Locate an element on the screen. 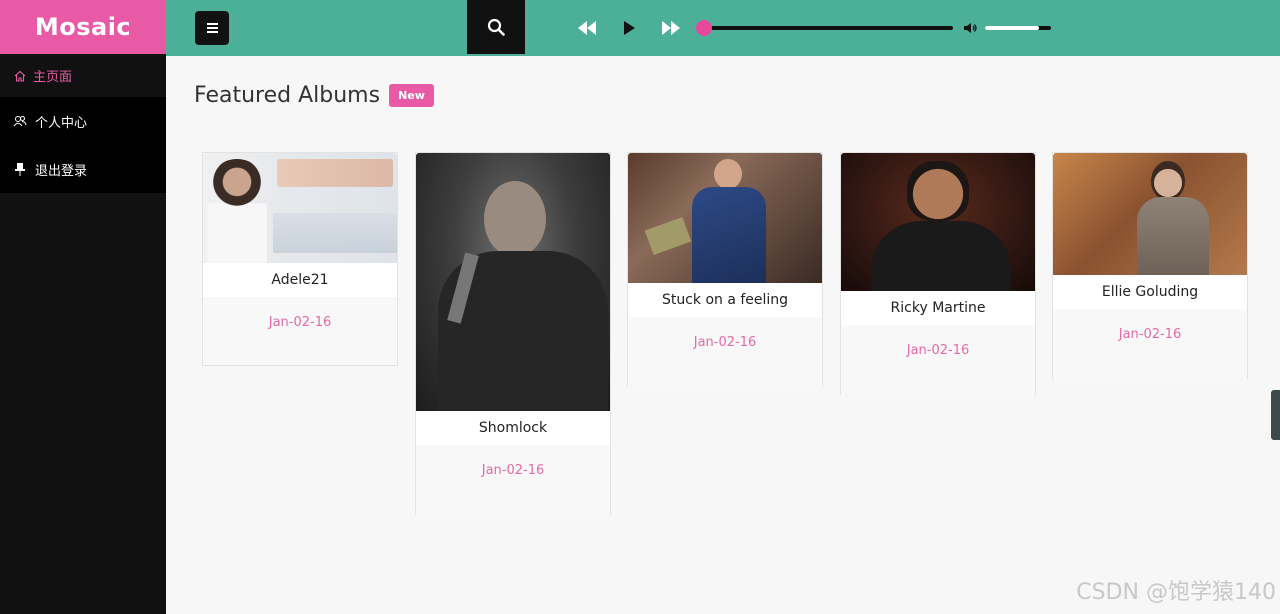 This screenshot has width=1280, height=614. sidebar: 主页面 个人中心 退出登录 is located at coordinates (83, 334).